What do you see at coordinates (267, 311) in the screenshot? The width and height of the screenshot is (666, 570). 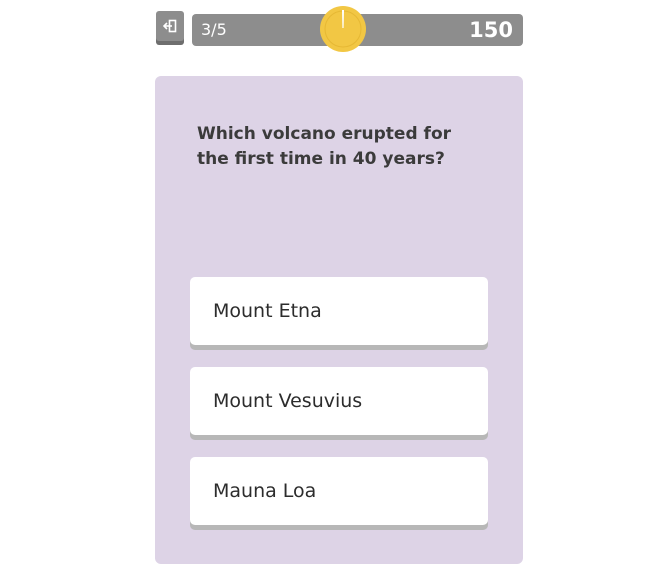 I see `answer-label: Mount Etna` at bounding box center [267, 311].